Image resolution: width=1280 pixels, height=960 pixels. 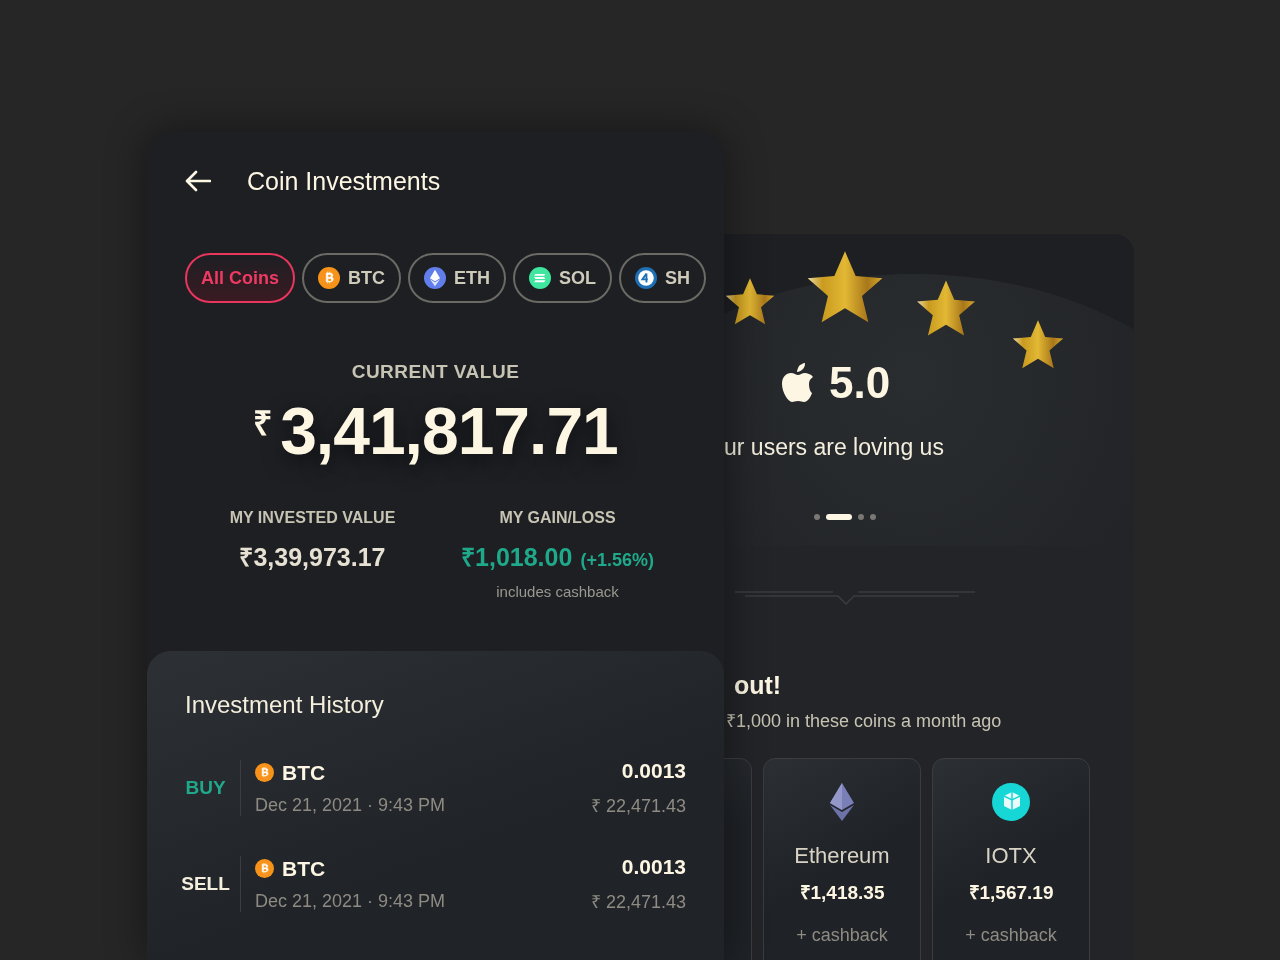 I want to click on coin-card: Ethereum ₹1,418.35 + cashback, so click(x=842, y=859).